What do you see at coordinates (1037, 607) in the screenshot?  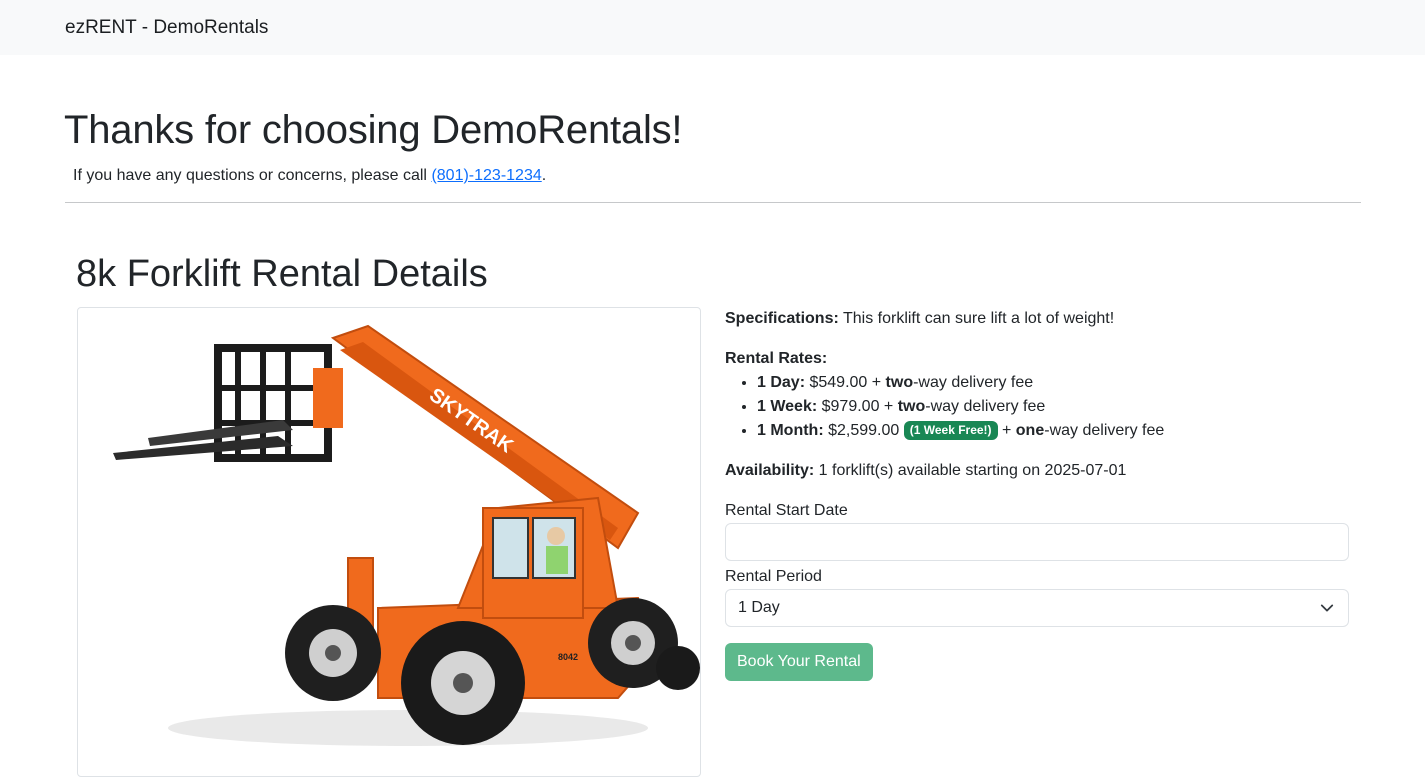 I see `rental-period-select: 1 Day` at bounding box center [1037, 607].